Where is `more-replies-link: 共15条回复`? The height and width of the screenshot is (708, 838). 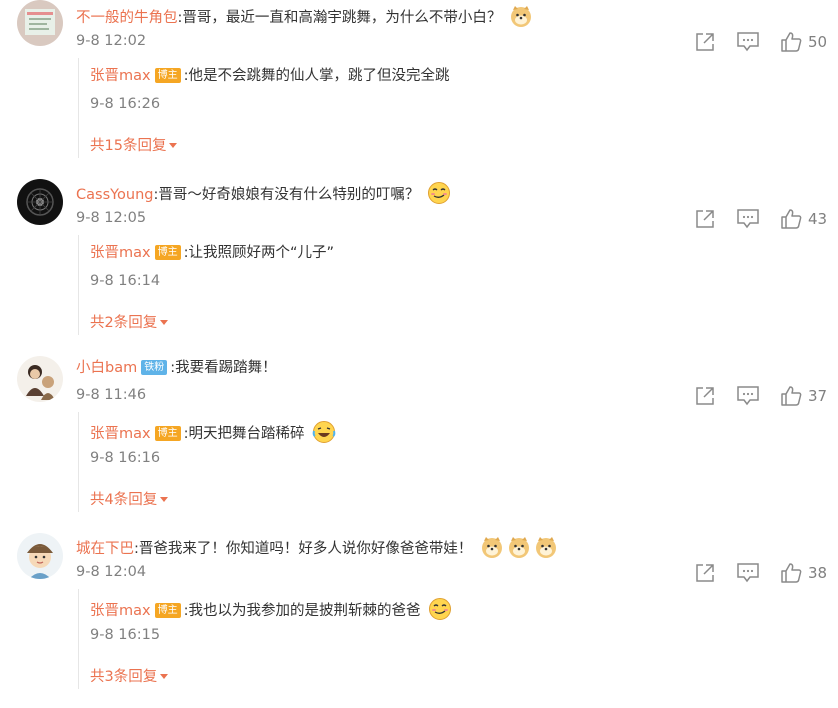
more-replies-link: 共15条回复 is located at coordinates (134, 144).